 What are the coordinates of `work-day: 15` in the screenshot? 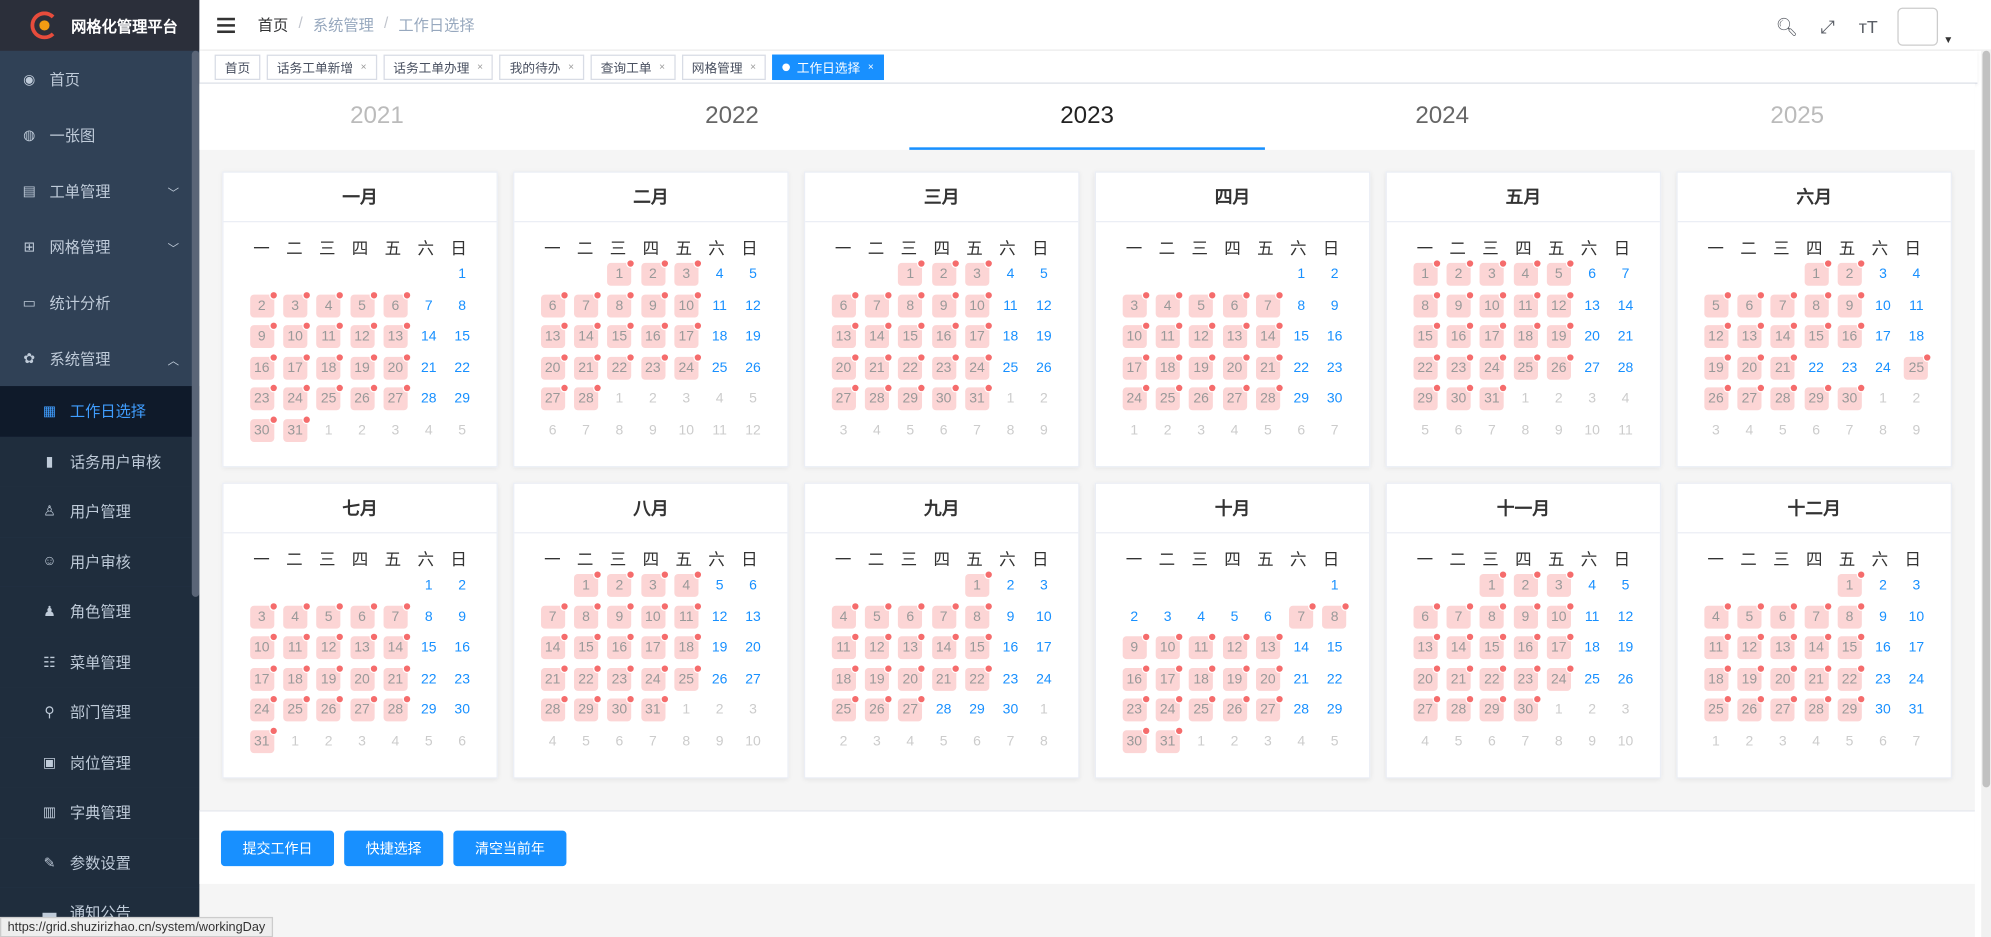 It's located at (462, 336).